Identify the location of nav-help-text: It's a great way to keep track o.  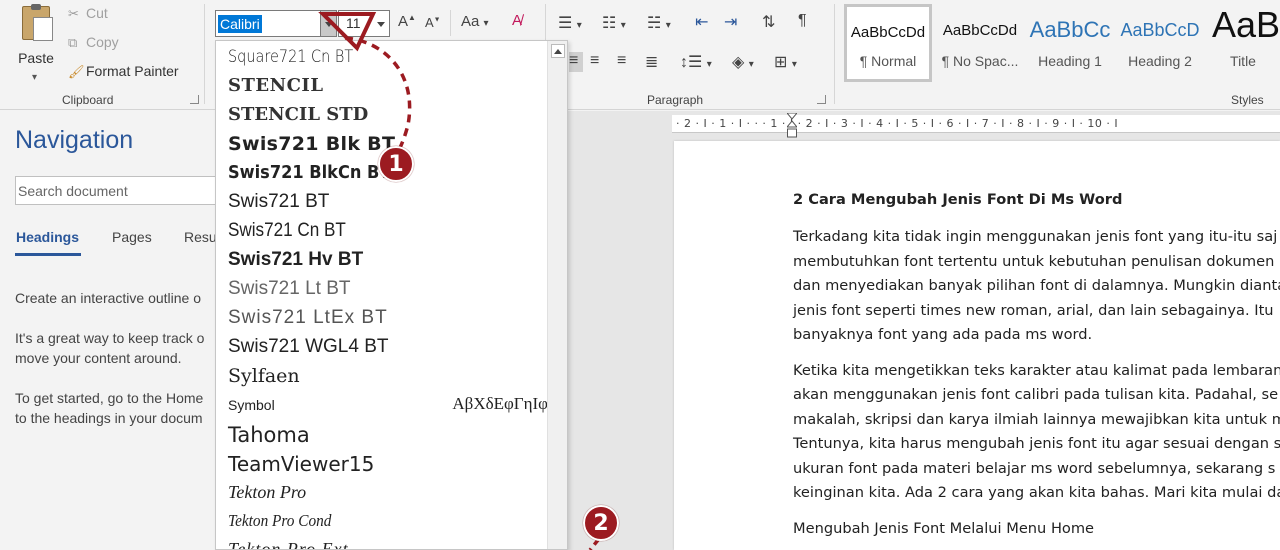
(110, 338).